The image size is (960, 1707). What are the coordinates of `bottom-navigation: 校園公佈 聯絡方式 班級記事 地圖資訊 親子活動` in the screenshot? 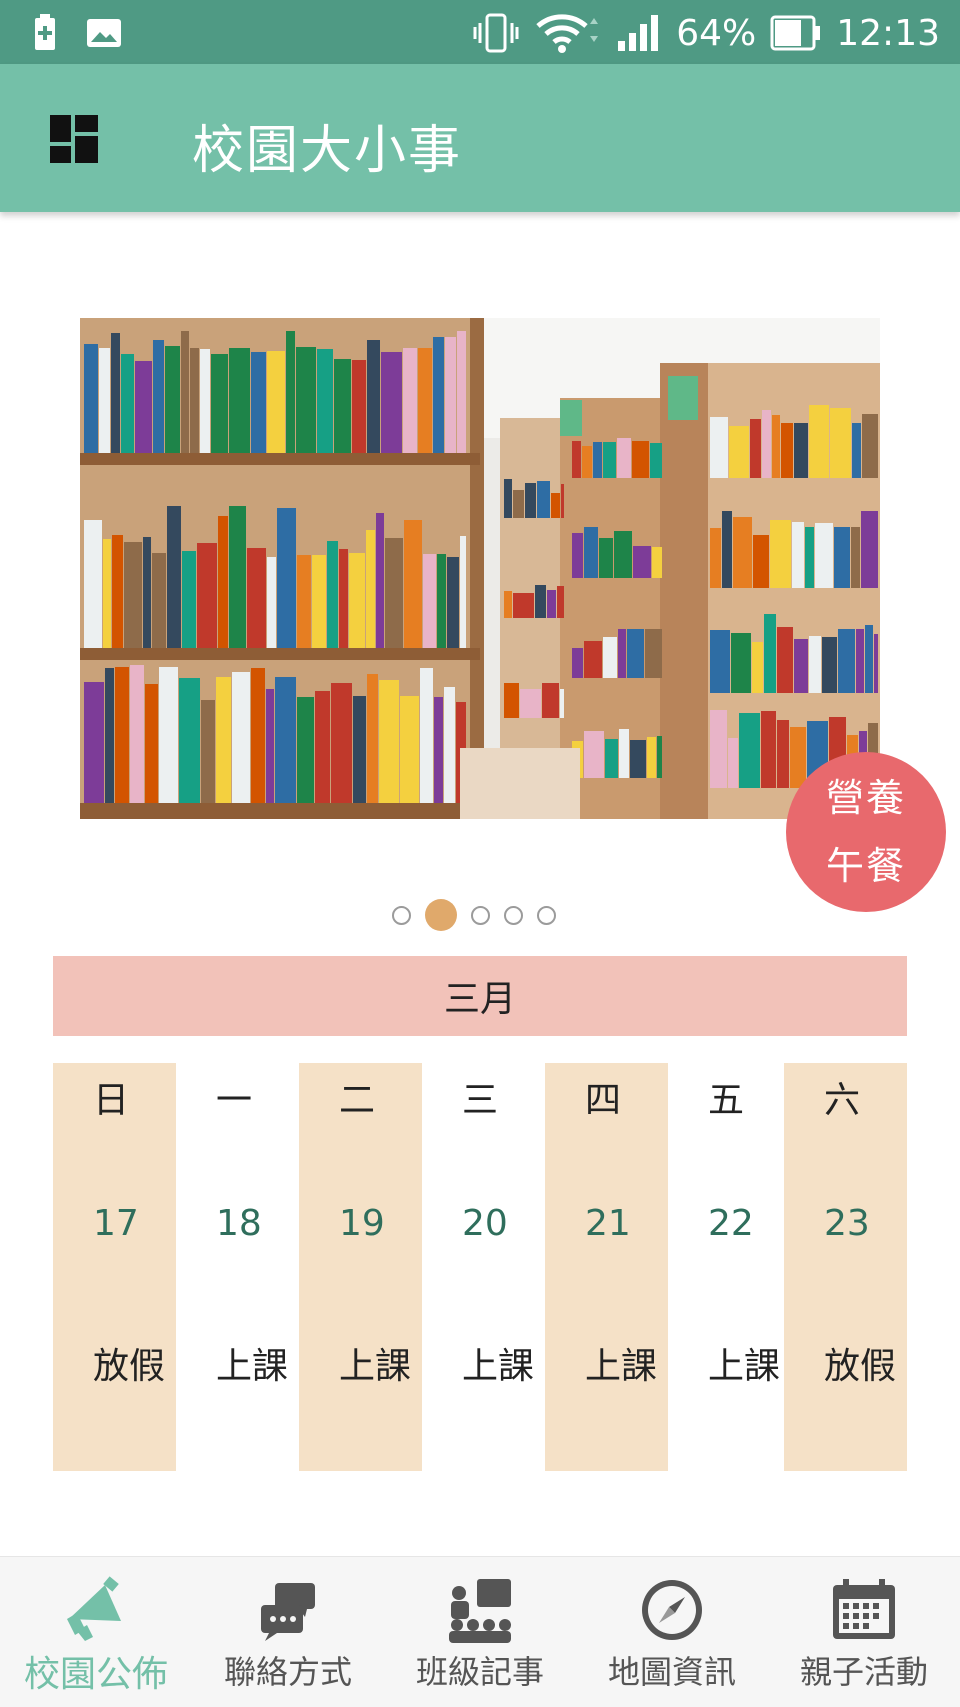 It's located at (480, 1631).